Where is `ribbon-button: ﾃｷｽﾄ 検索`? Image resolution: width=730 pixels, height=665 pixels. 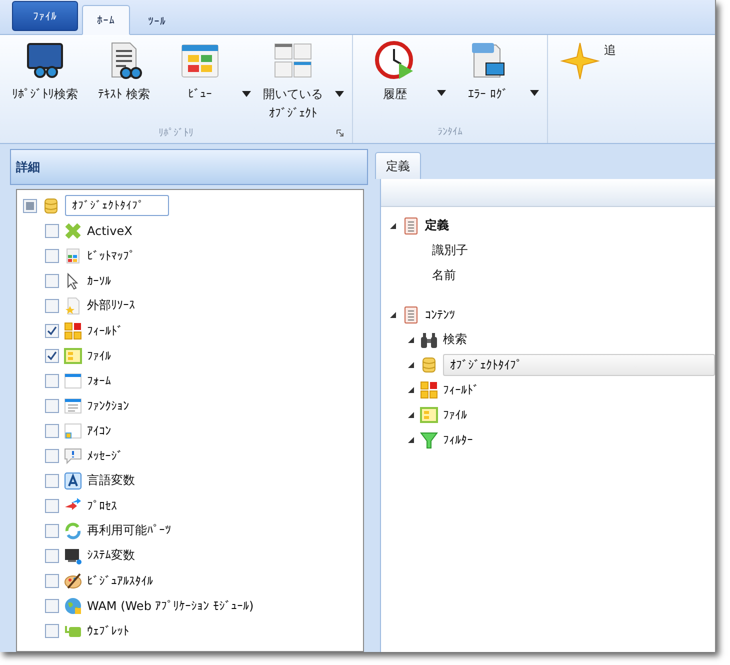 ribbon-button: ﾃｷｽﾄ 検索 is located at coordinates (124, 82).